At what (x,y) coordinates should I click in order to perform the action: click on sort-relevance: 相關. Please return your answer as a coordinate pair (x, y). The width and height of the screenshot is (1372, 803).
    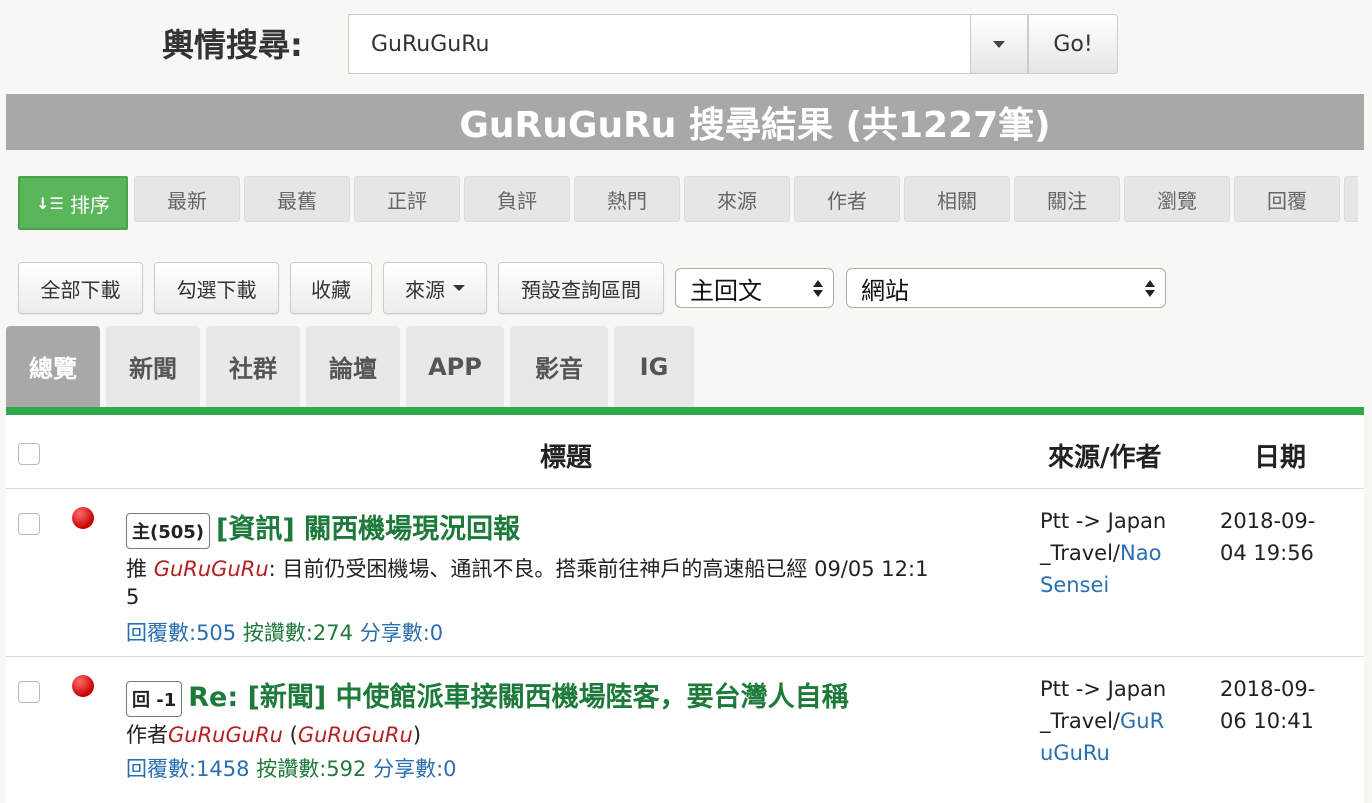
    Looking at the image, I should click on (957, 199).